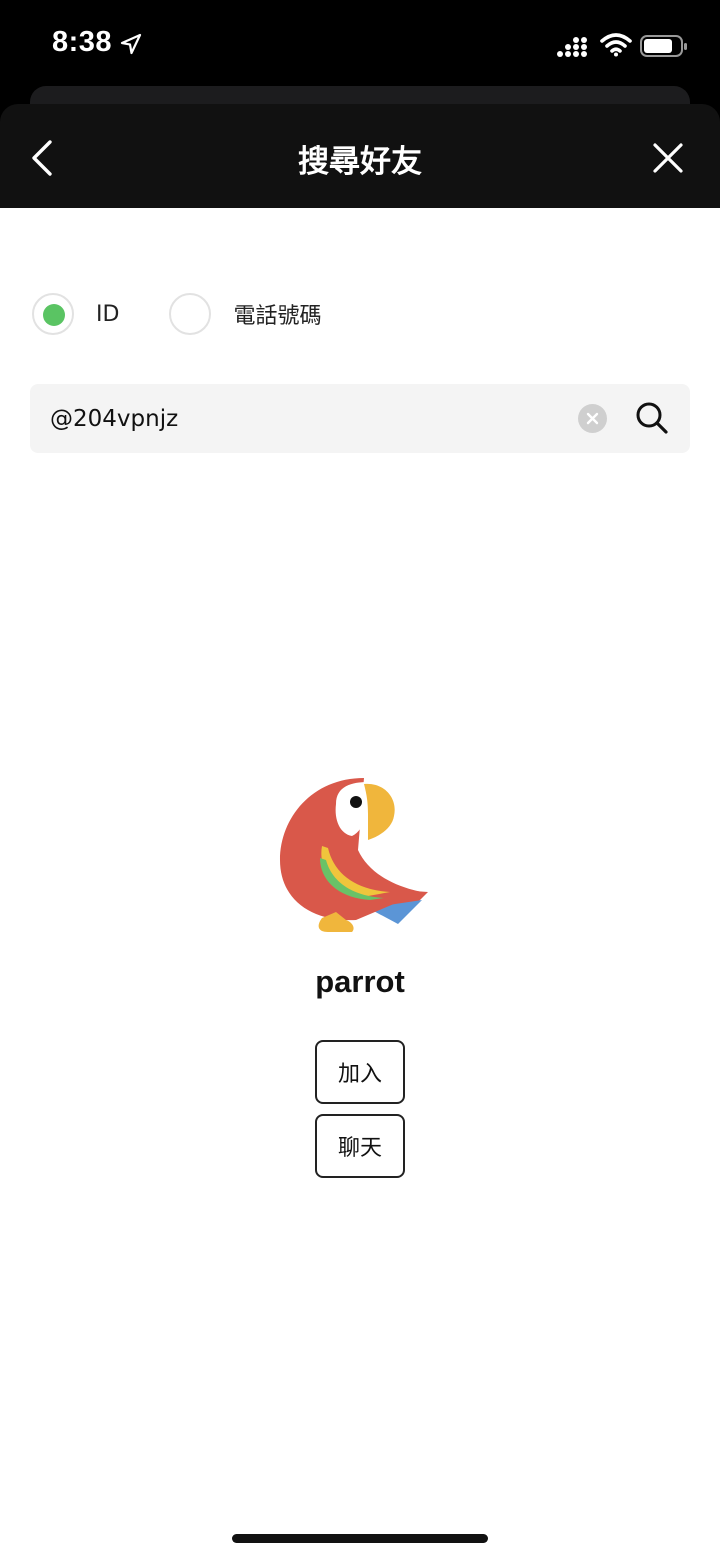 This screenshot has width=720, height=1558. Describe the element at coordinates (131, 44) in the screenshot. I see `location-arrow-icon` at that location.